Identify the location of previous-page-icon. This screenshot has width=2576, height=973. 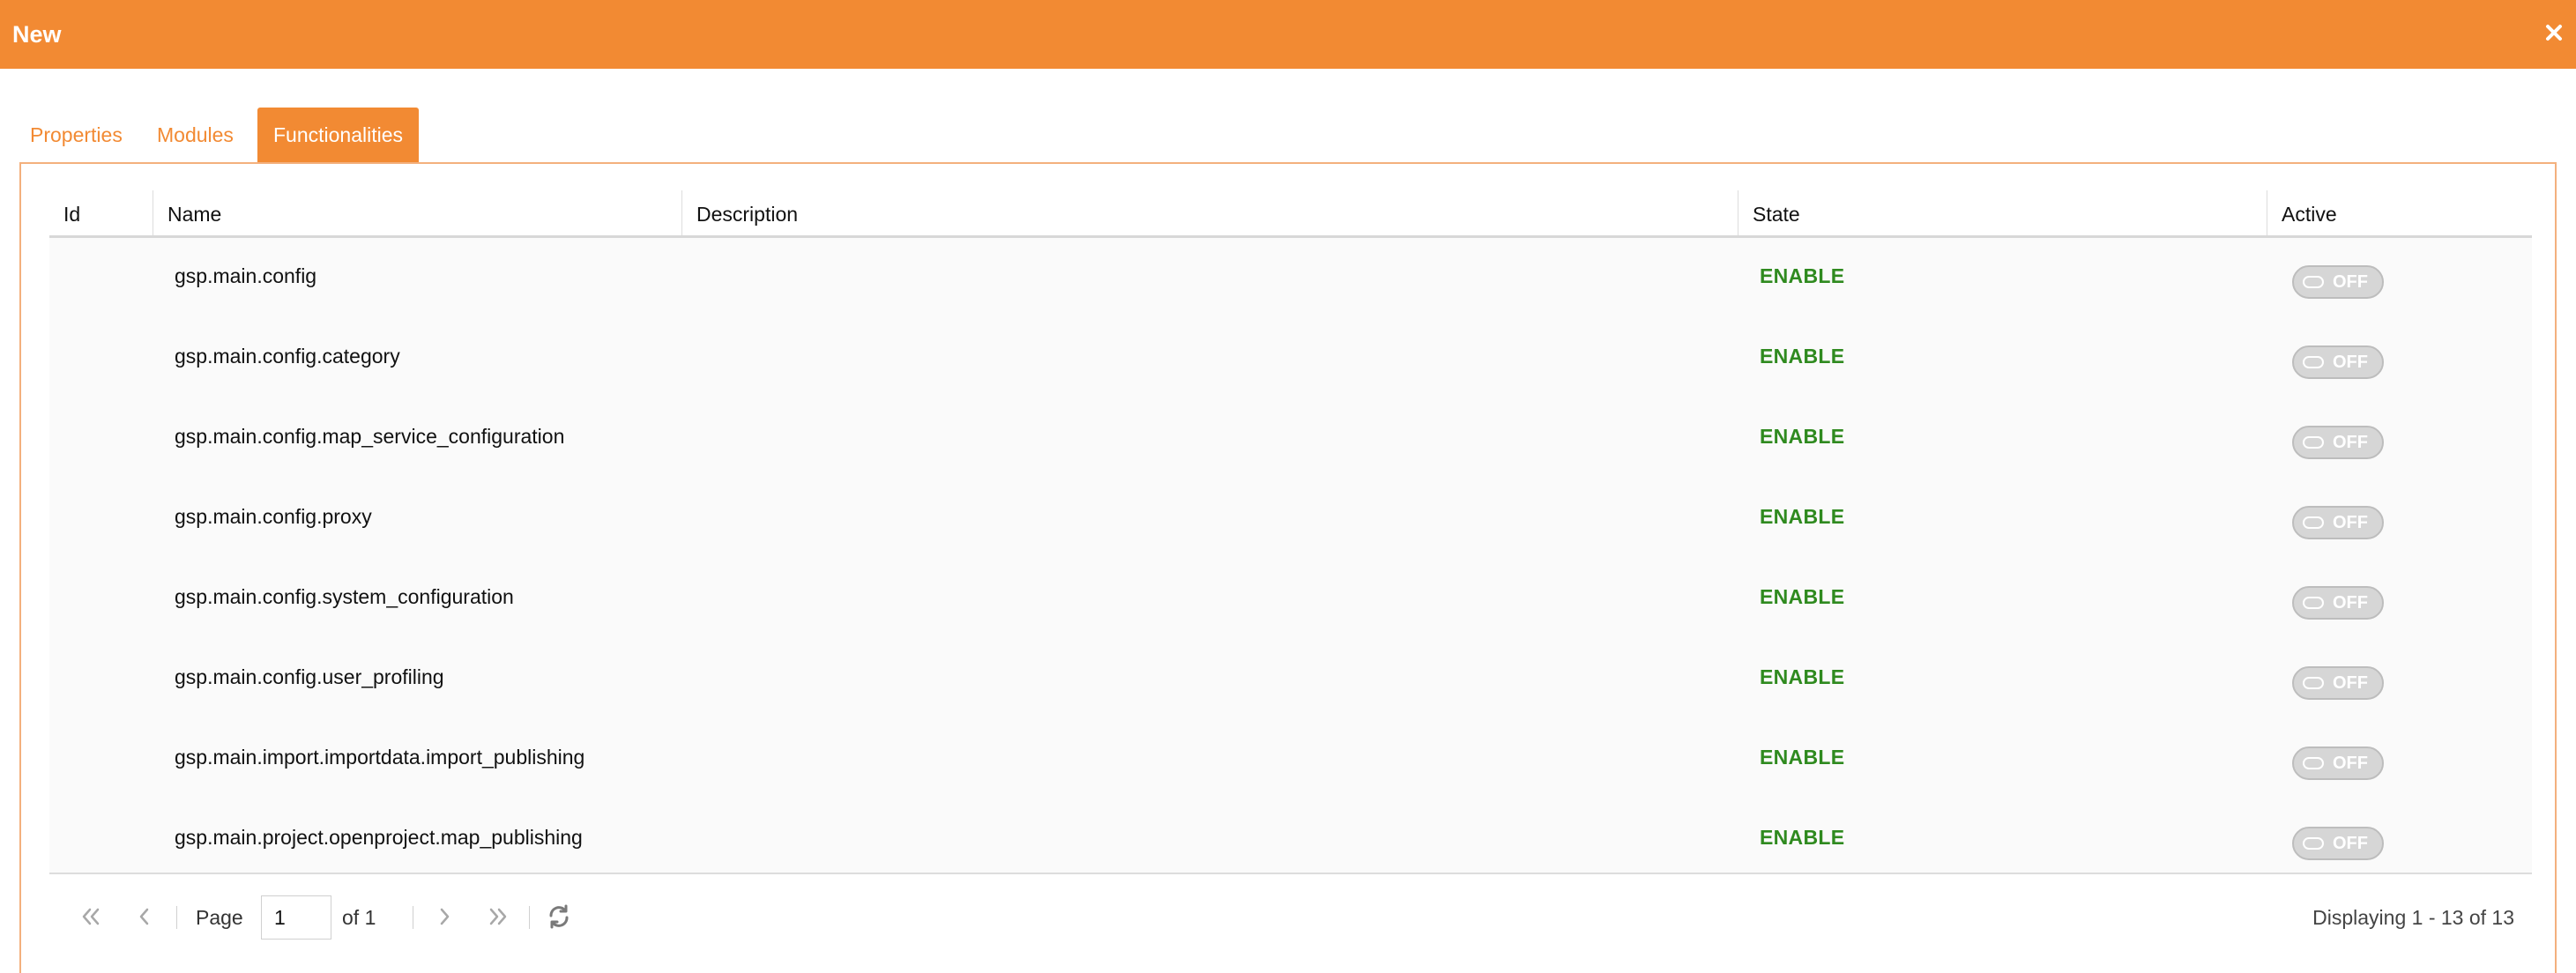
(144, 916).